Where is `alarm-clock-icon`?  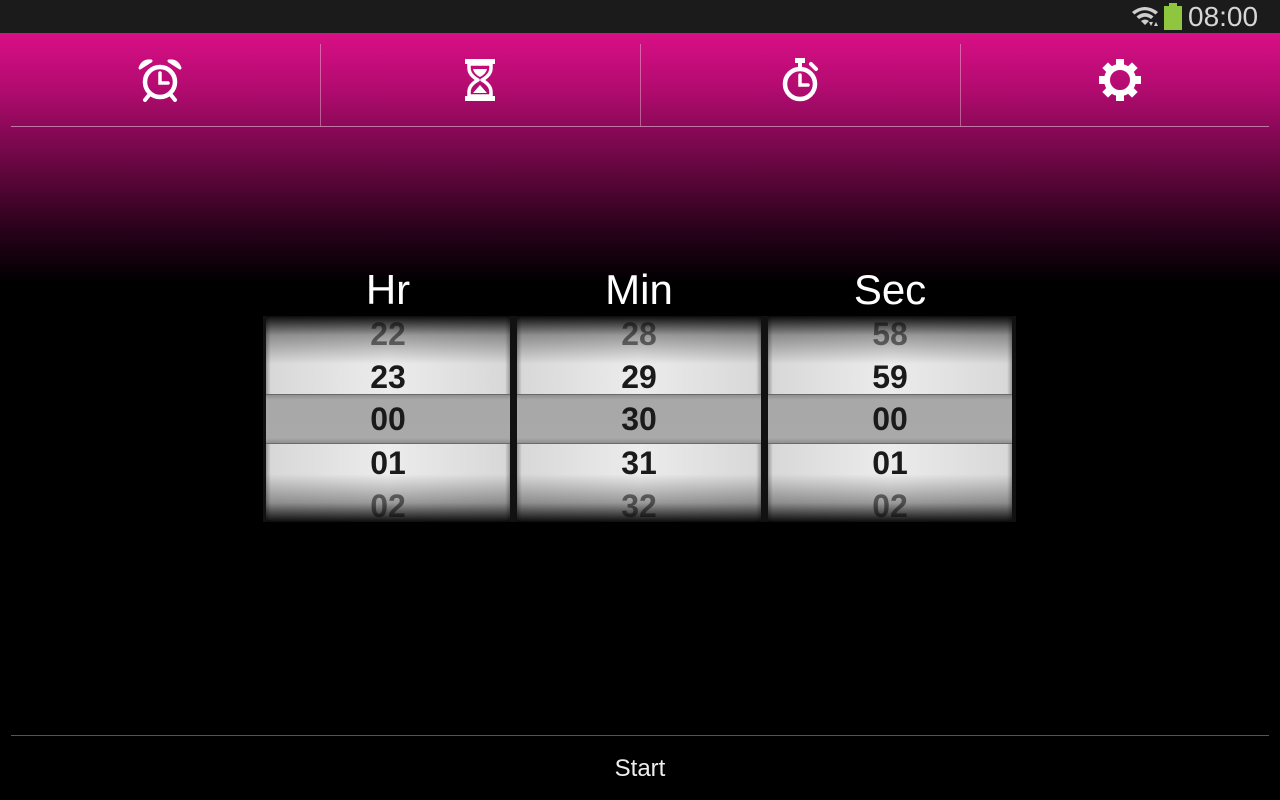
alarm-clock-icon is located at coordinates (160, 80).